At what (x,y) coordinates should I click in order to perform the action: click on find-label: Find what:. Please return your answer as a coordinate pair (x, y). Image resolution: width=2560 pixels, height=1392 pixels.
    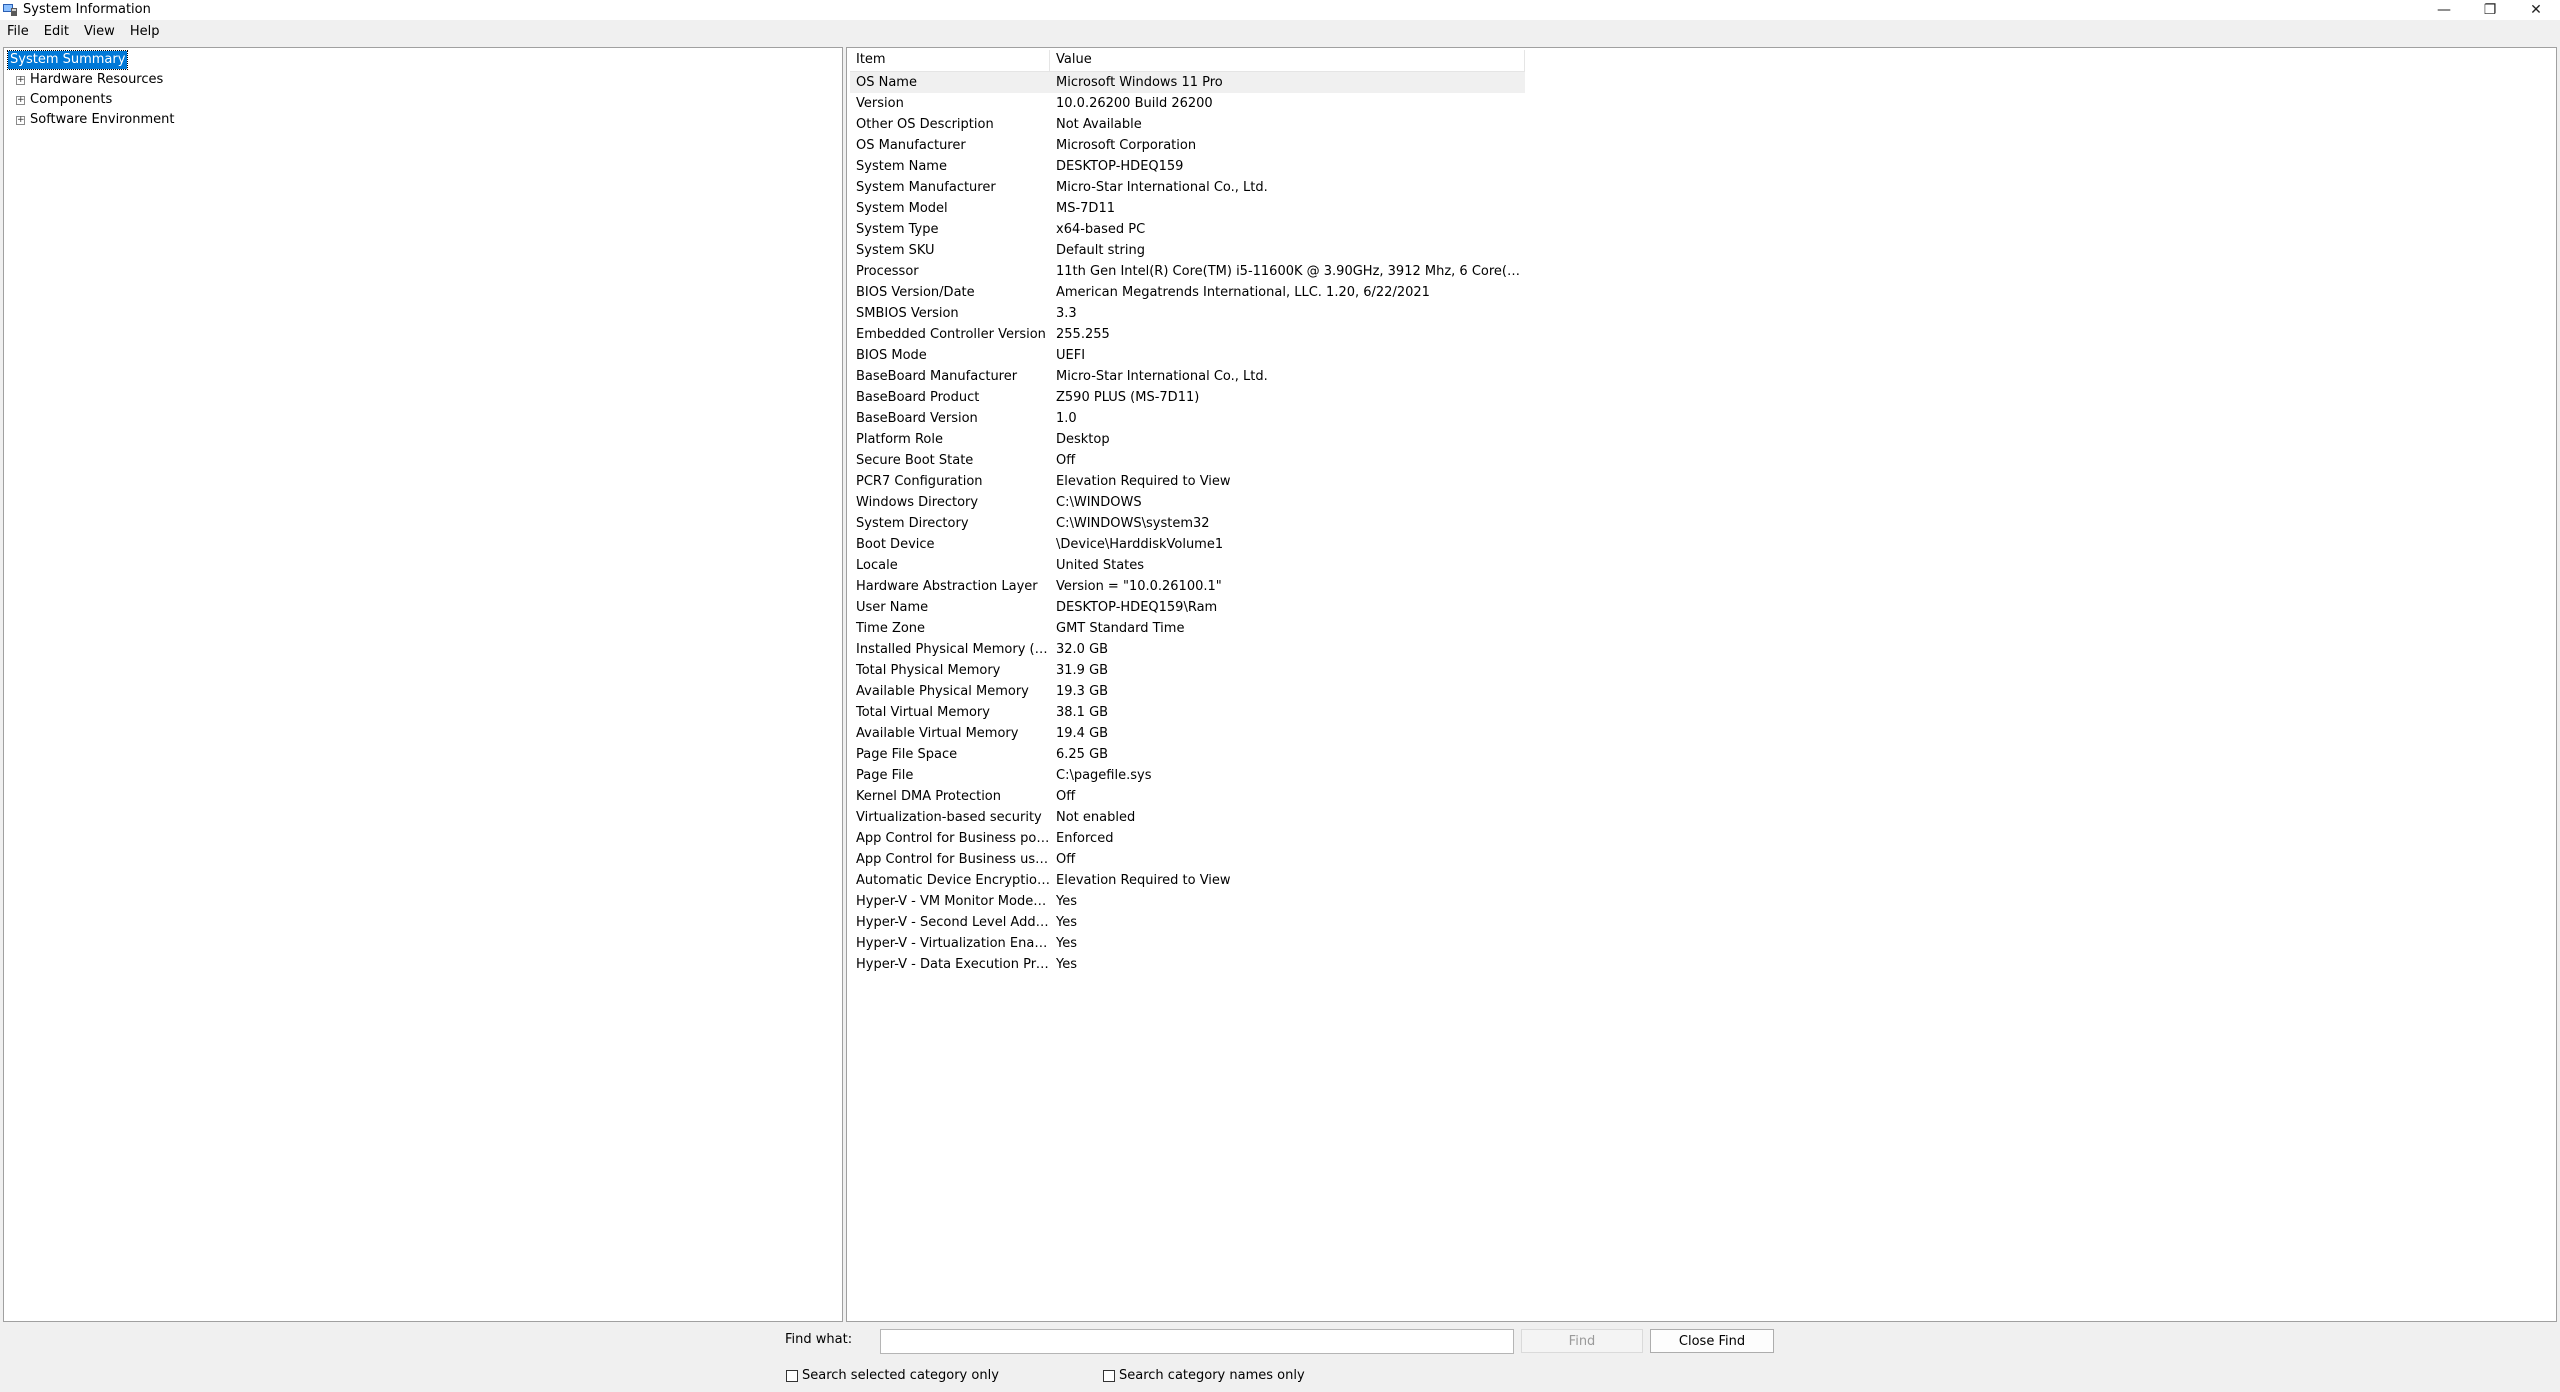
    Looking at the image, I should click on (819, 1339).